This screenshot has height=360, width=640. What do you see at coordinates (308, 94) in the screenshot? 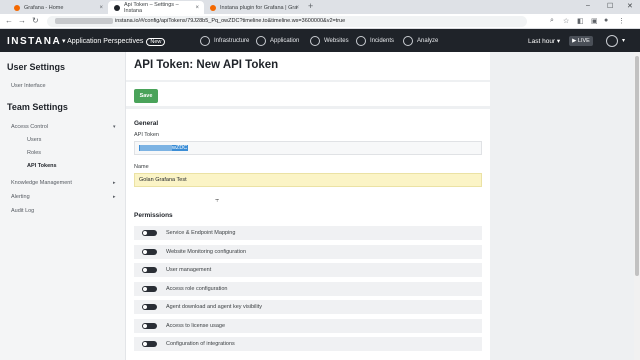
I see `action-card: Save` at bounding box center [308, 94].